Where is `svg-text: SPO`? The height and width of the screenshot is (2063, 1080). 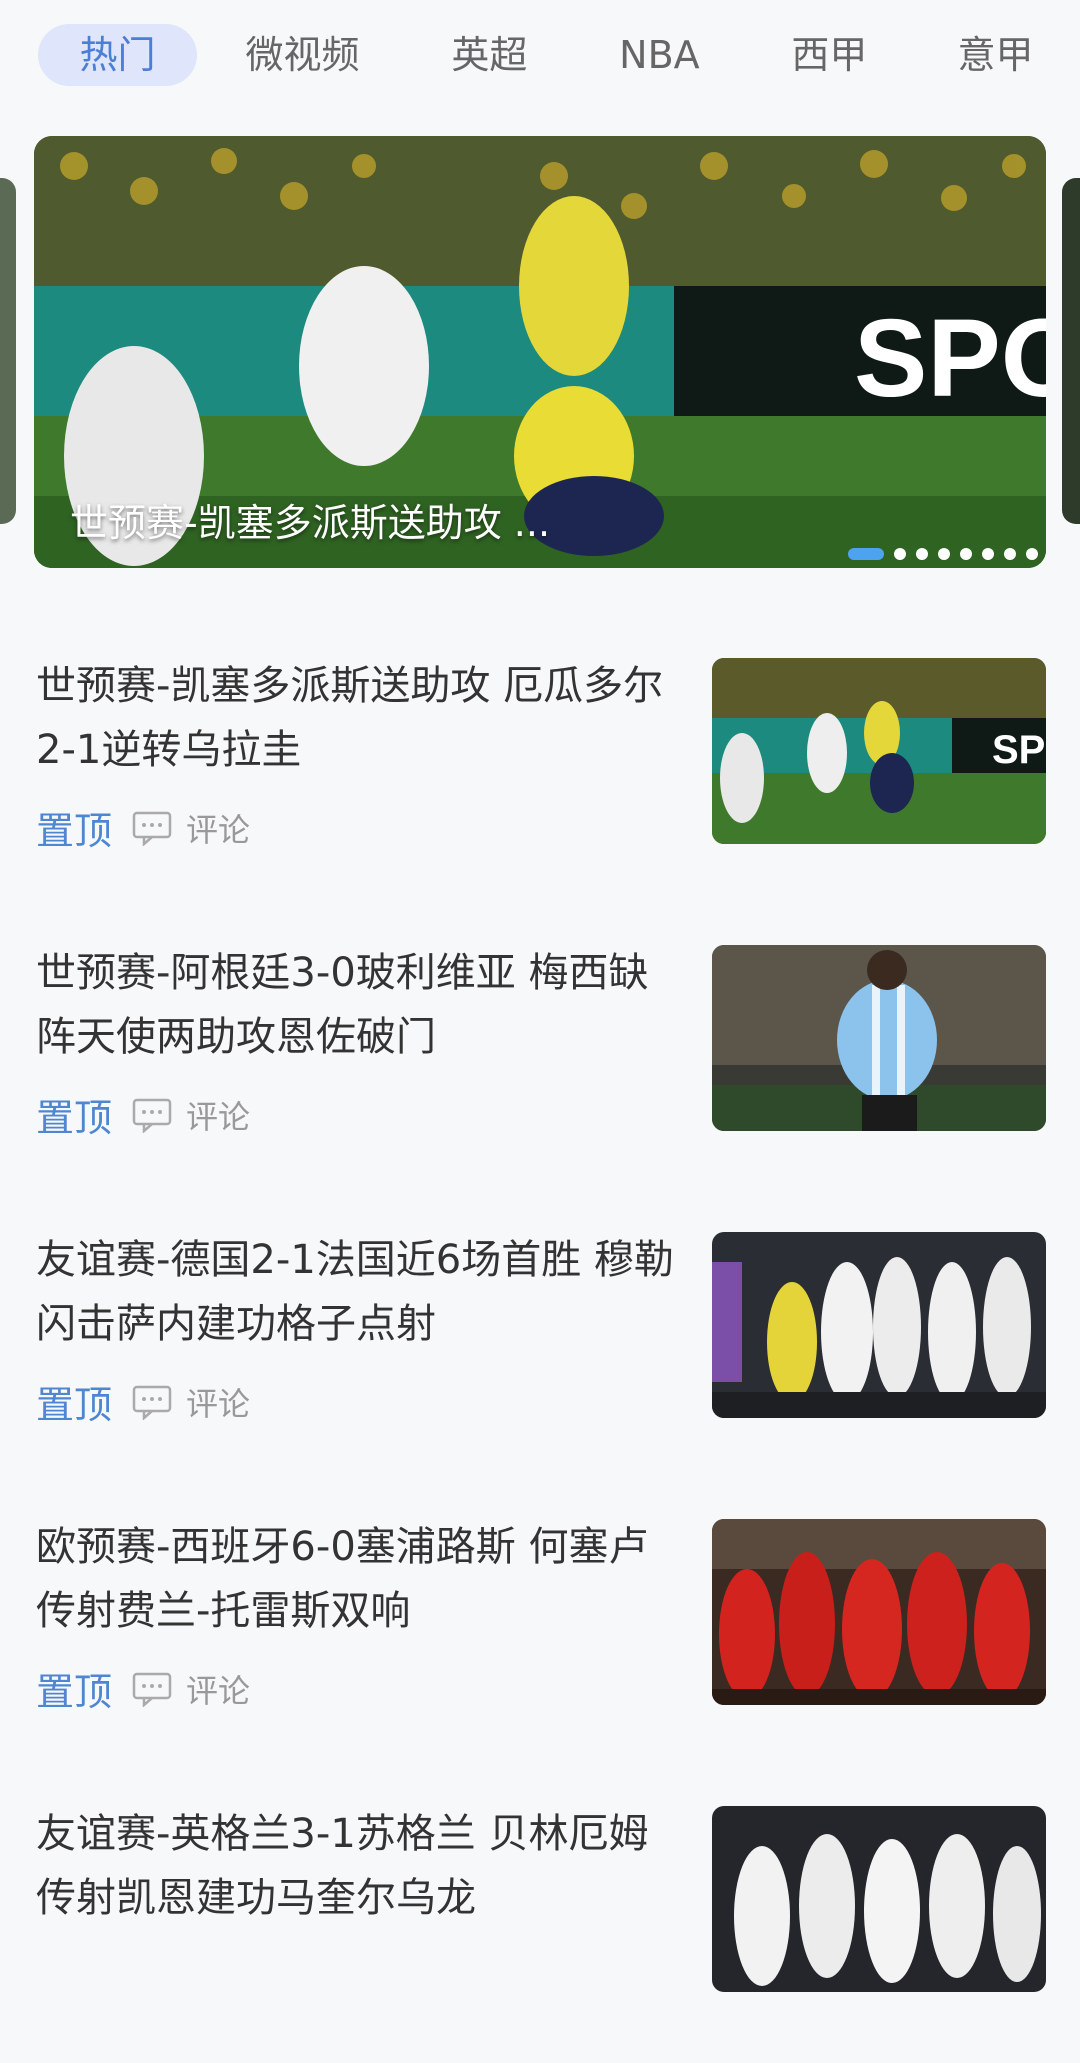
svg-text: SPO is located at coordinates (950, 358).